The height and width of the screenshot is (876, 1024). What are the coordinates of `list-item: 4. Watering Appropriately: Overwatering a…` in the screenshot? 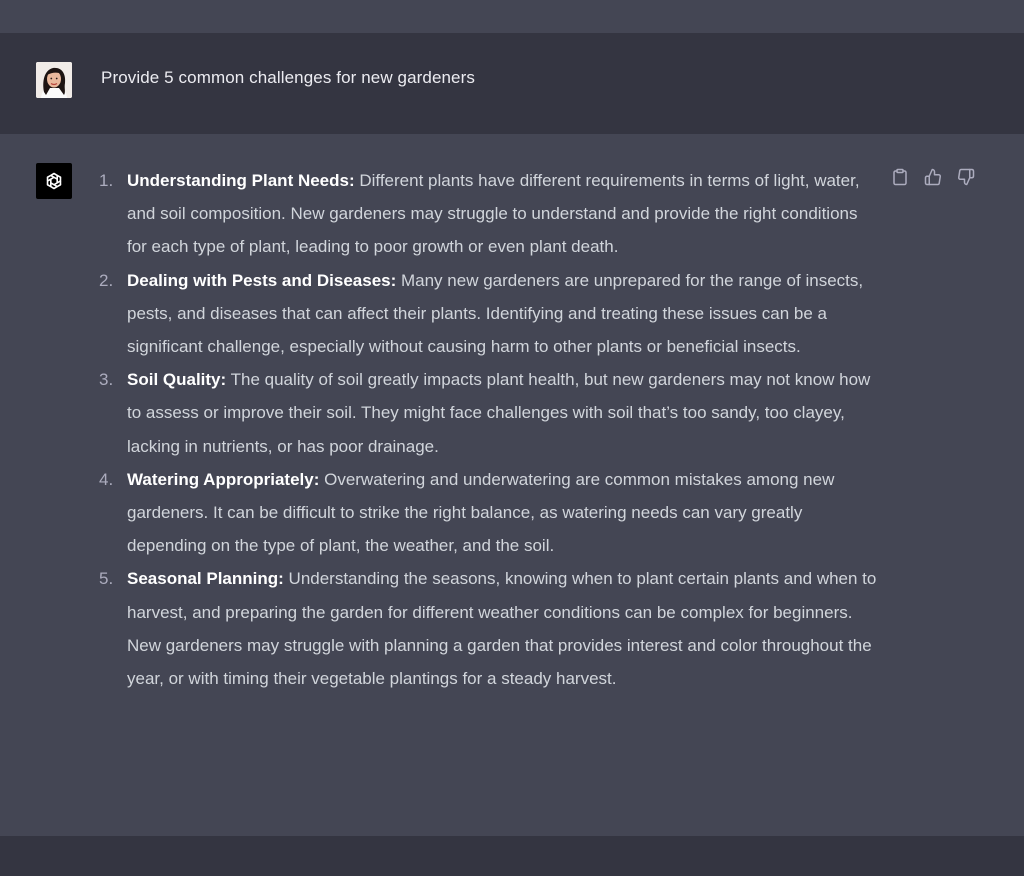 It's located at (488, 513).